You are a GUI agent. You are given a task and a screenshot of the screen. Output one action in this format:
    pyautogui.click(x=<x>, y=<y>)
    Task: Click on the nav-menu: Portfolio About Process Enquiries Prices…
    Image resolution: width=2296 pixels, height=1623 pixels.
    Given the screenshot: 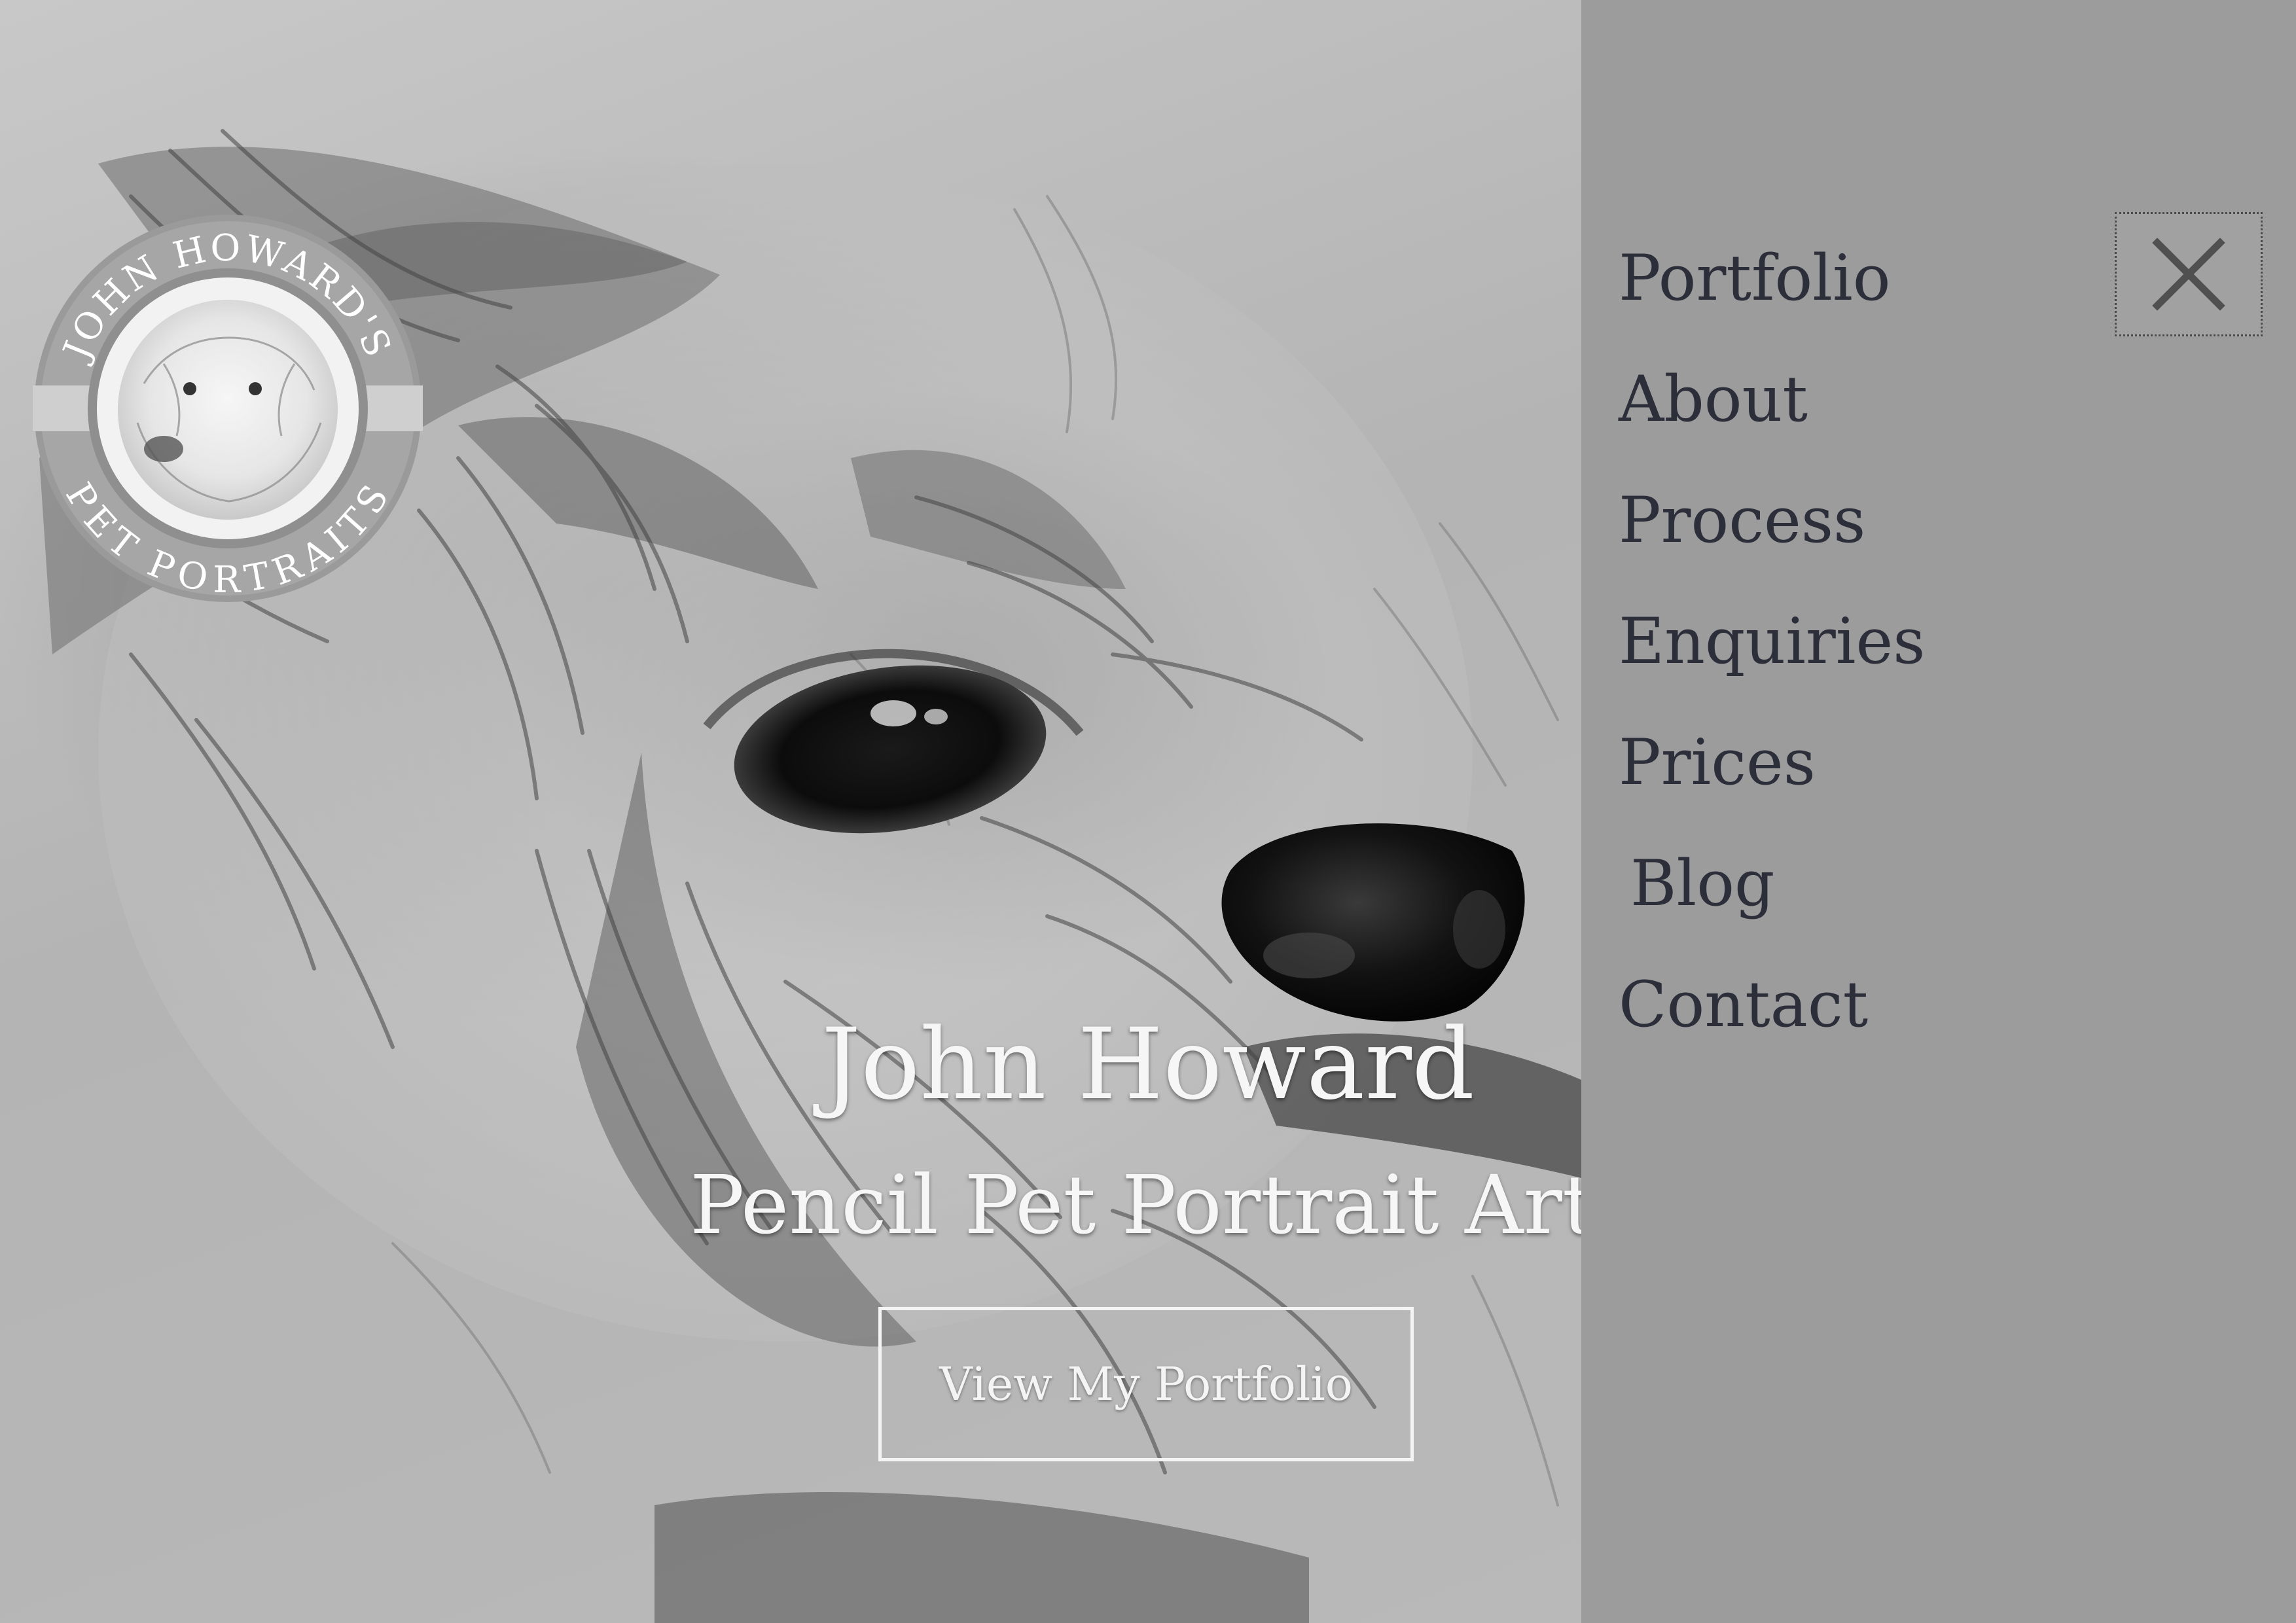 What is the action you would take?
    pyautogui.click(x=1772, y=649)
    